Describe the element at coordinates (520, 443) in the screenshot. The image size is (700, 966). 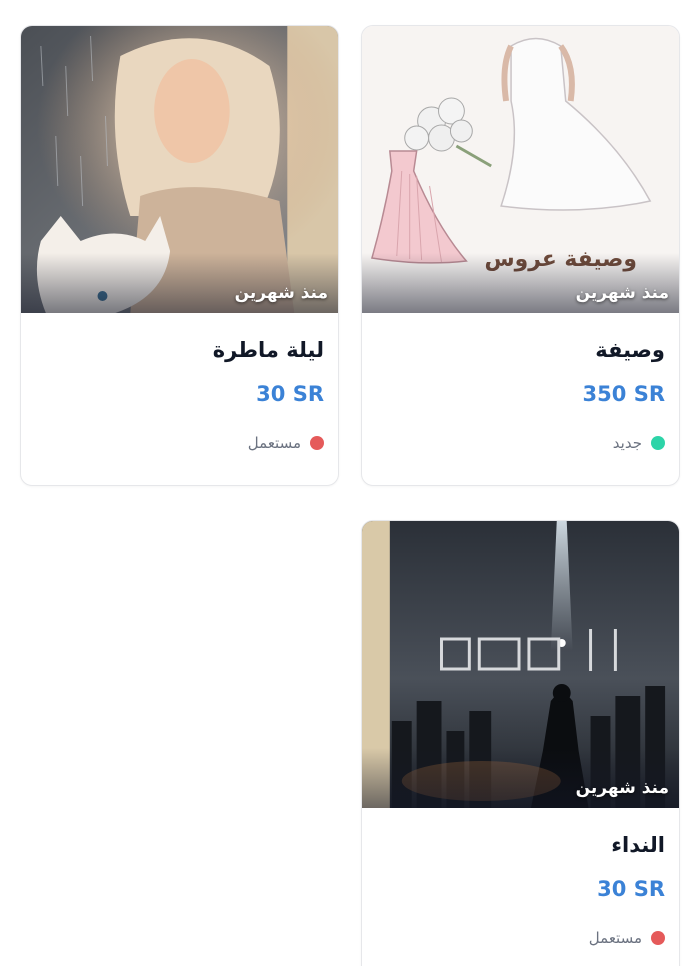
I see `condition: جديد` at that location.